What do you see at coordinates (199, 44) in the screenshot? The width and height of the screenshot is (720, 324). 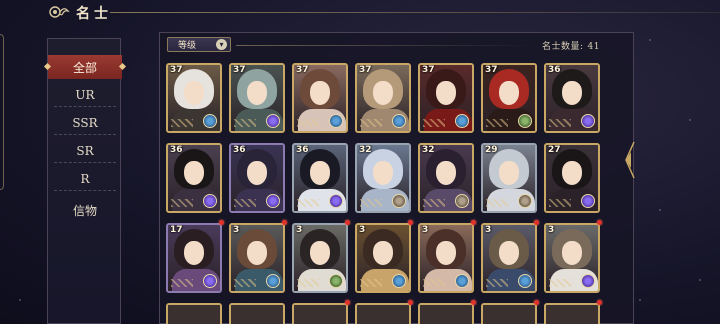 I see `sort-dropdown: 等级 ▾` at bounding box center [199, 44].